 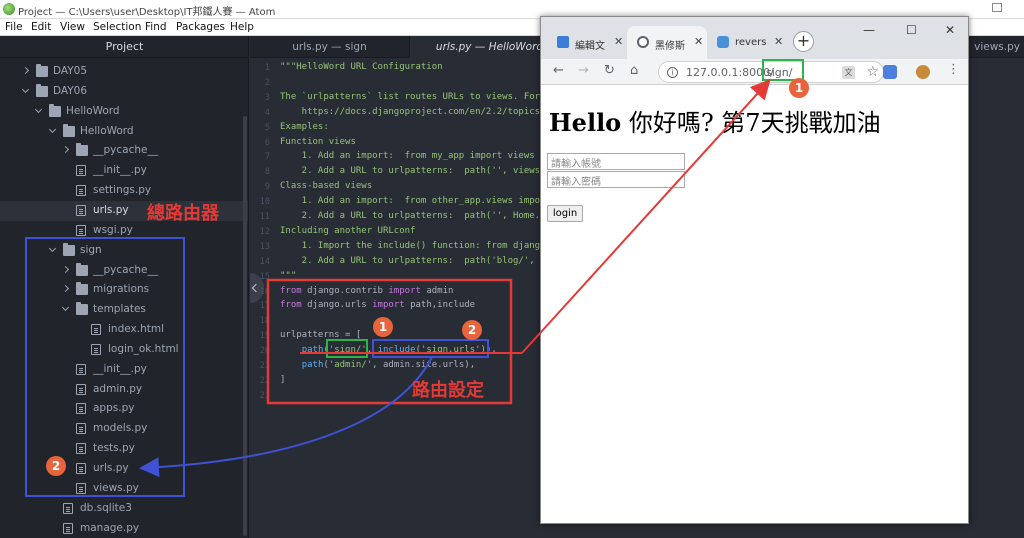 I want to click on tree-item-label: __pycache__, so click(x=125, y=269).